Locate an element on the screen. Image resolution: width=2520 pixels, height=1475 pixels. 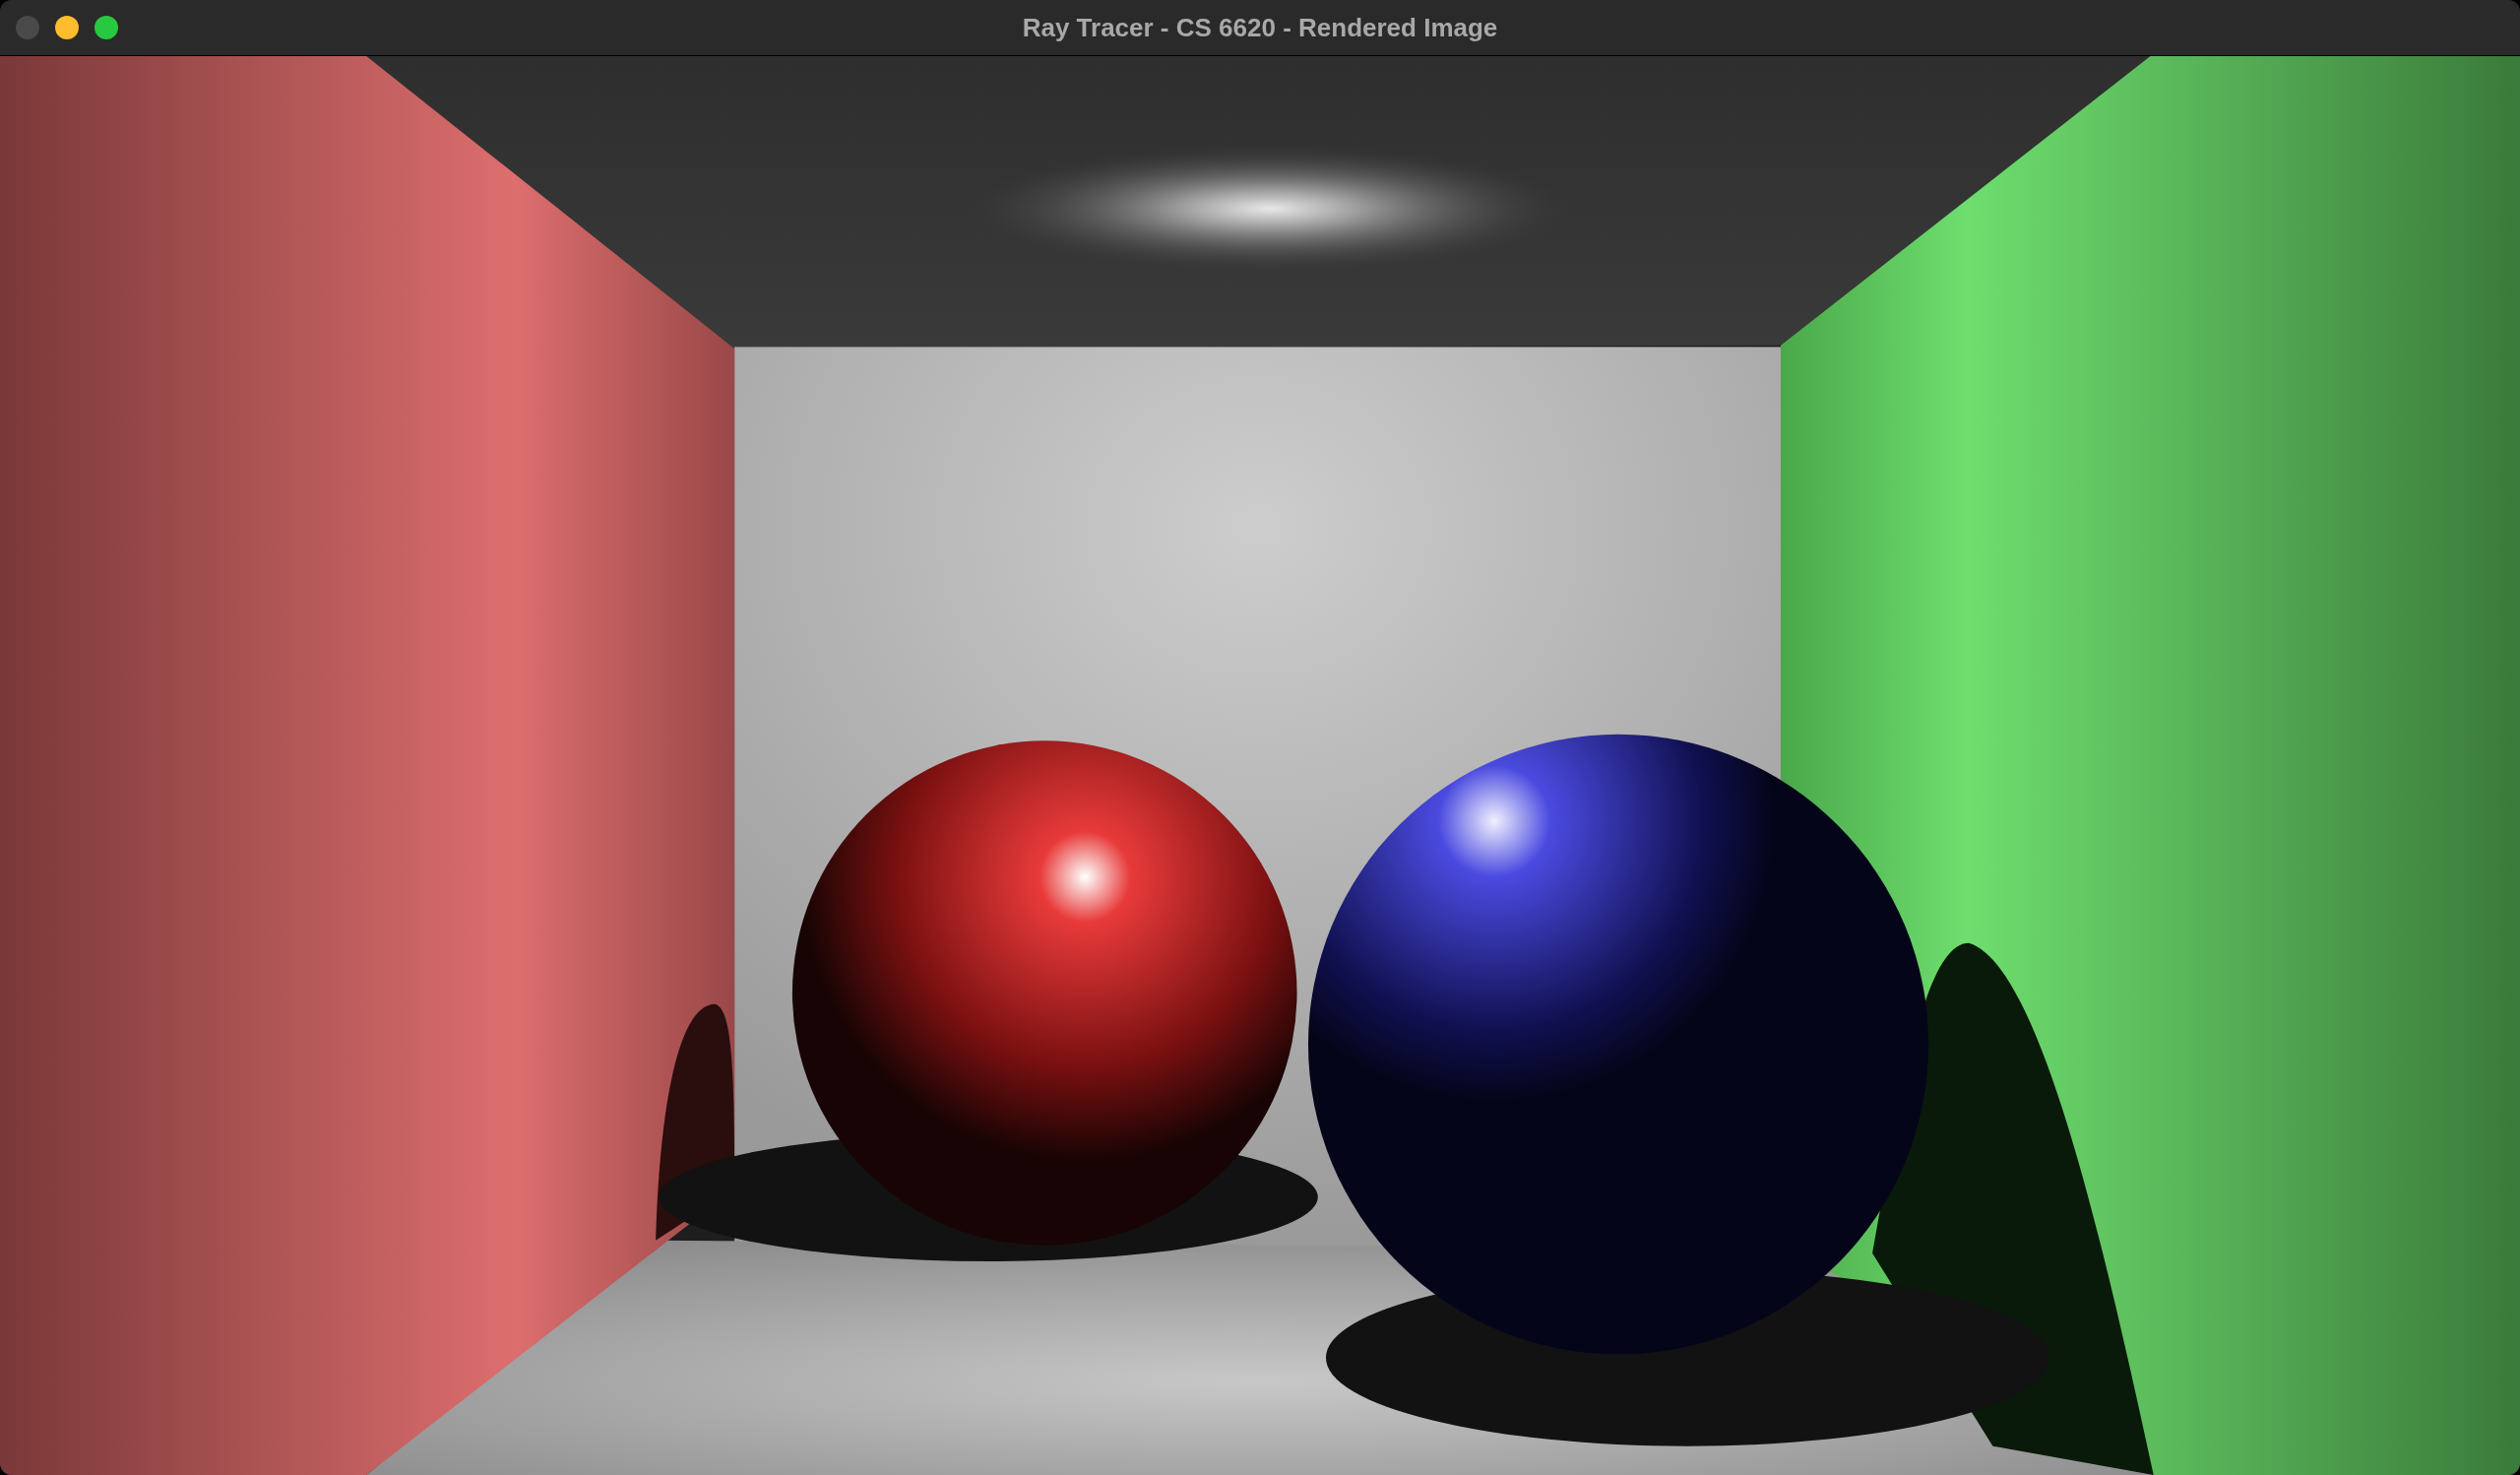
window-title: Ray Tracer - CS 6620 - Rendered Image is located at coordinates (1260, 27).